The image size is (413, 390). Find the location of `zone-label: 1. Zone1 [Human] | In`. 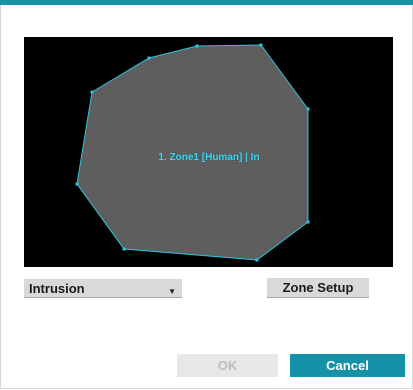

zone-label: 1. Zone1 [Human] | In is located at coordinates (209, 157).